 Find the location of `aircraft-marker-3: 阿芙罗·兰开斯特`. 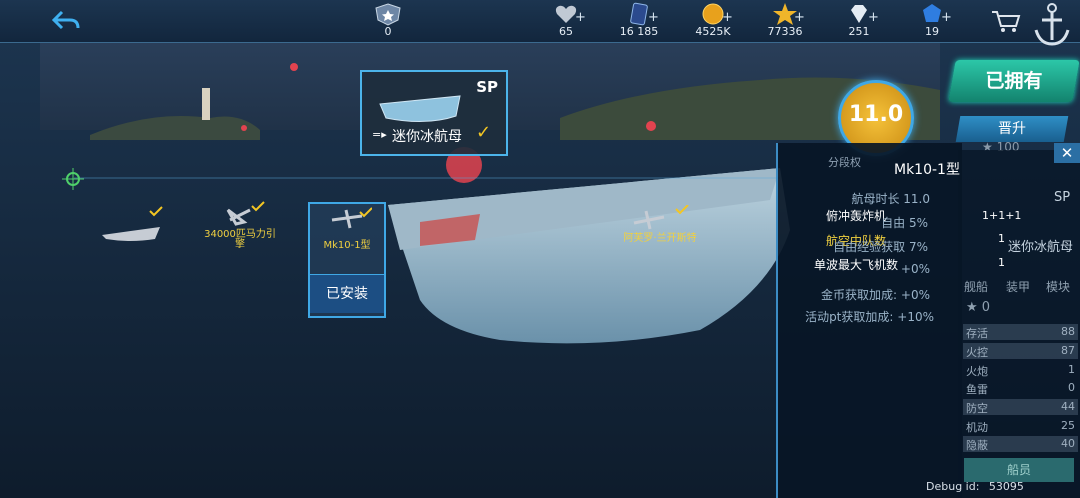

aircraft-marker-3: 阿芙罗·兰开斯特 is located at coordinates (660, 229).